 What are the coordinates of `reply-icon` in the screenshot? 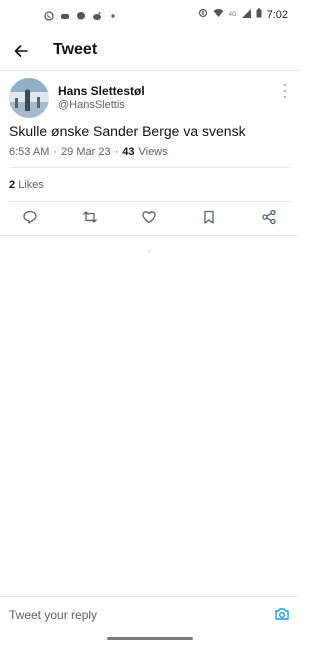 It's located at (30, 217).